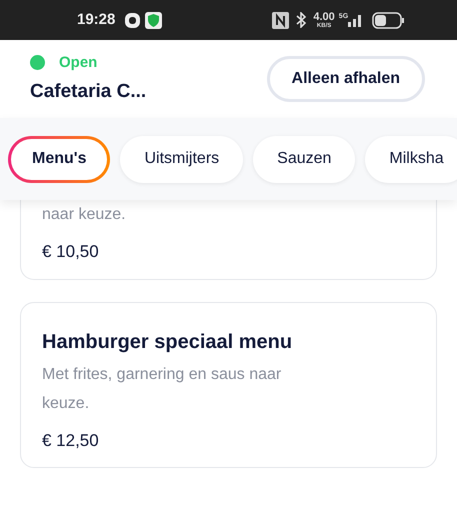  I want to click on nfc-icon, so click(281, 20).